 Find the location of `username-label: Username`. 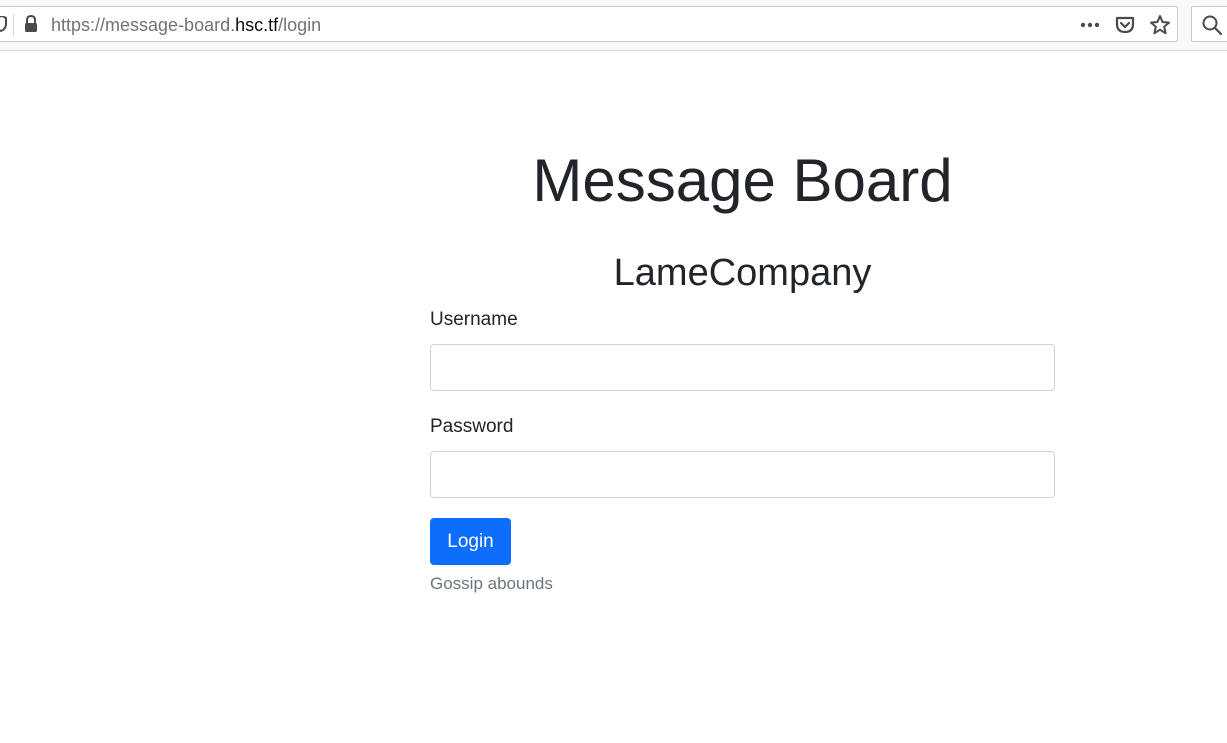

username-label: Username is located at coordinates (474, 319).